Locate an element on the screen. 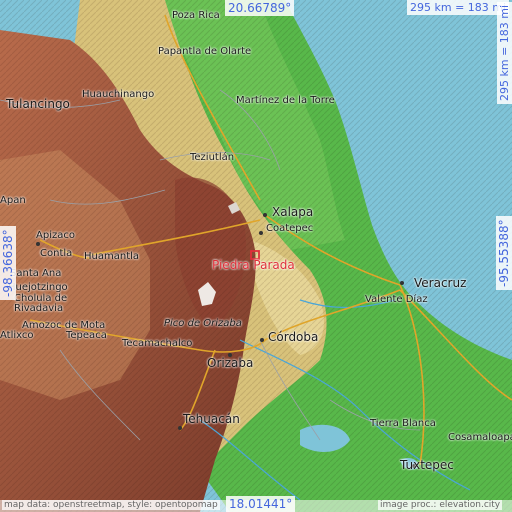 The width and height of the screenshot is (512, 512). city-label: Cholula de Rivadavia is located at coordinates (41, 303).